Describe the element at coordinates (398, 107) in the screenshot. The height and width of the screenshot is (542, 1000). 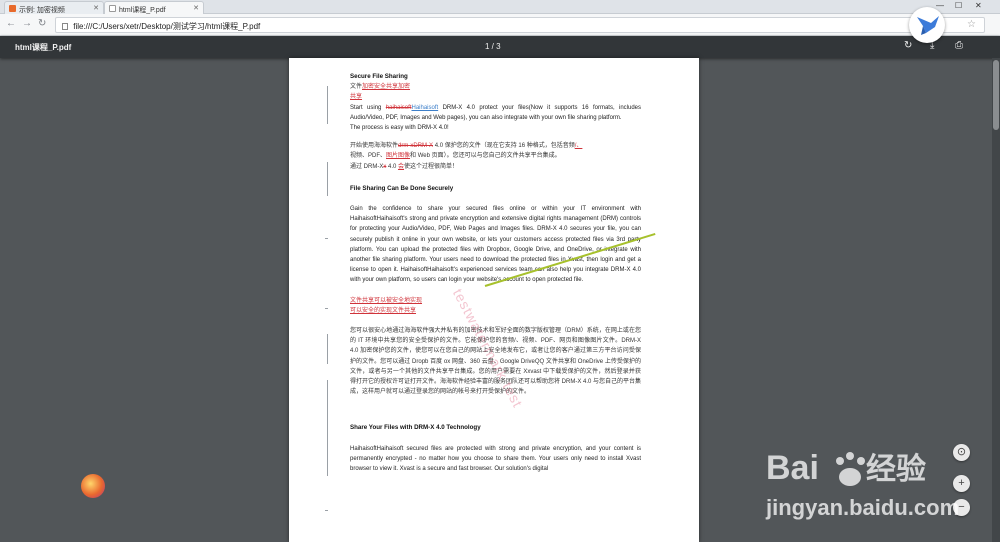
I see `deleted-text: haihaisoft` at that location.